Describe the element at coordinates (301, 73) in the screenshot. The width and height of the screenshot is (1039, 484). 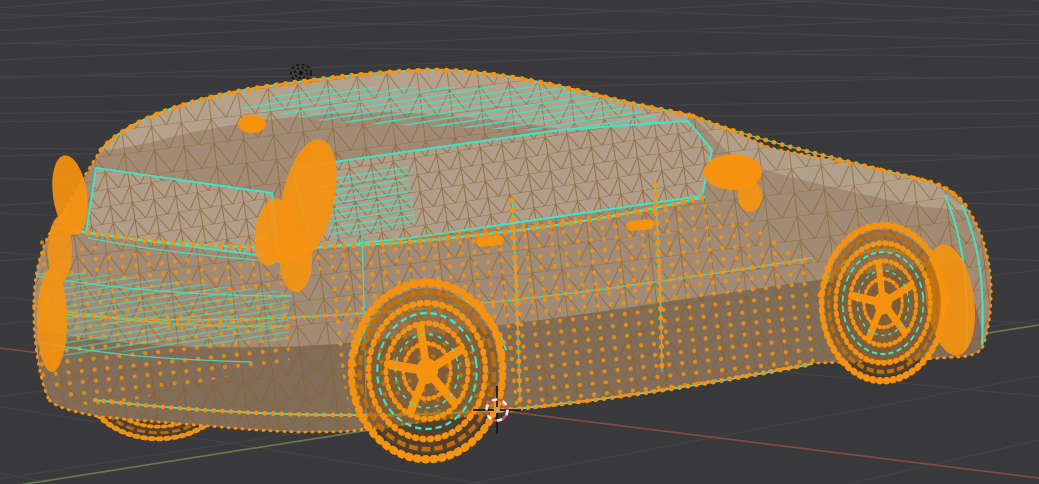
I see `point-light-icon` at that location.